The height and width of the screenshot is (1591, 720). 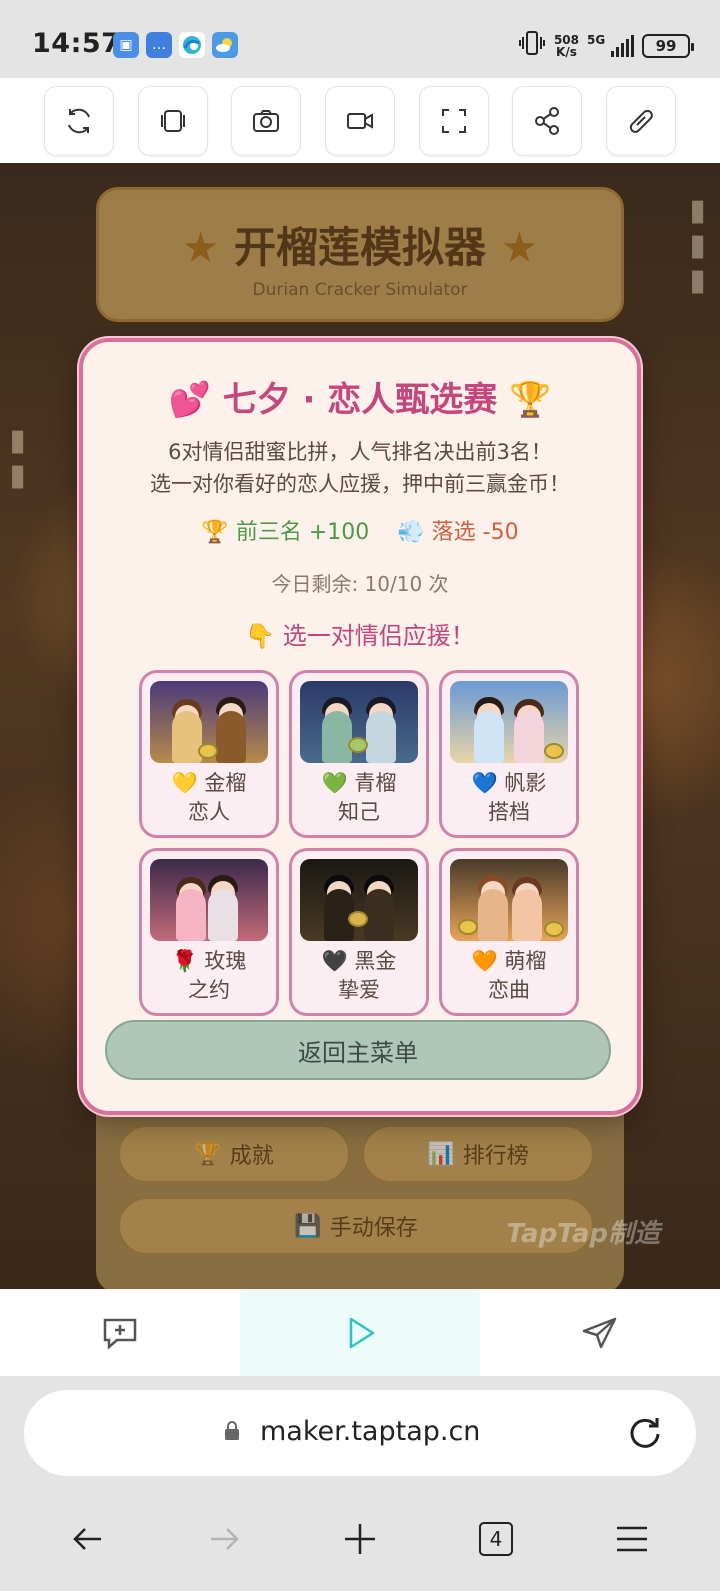 I want to click on game-toolbar, so click(x=360, y=120).